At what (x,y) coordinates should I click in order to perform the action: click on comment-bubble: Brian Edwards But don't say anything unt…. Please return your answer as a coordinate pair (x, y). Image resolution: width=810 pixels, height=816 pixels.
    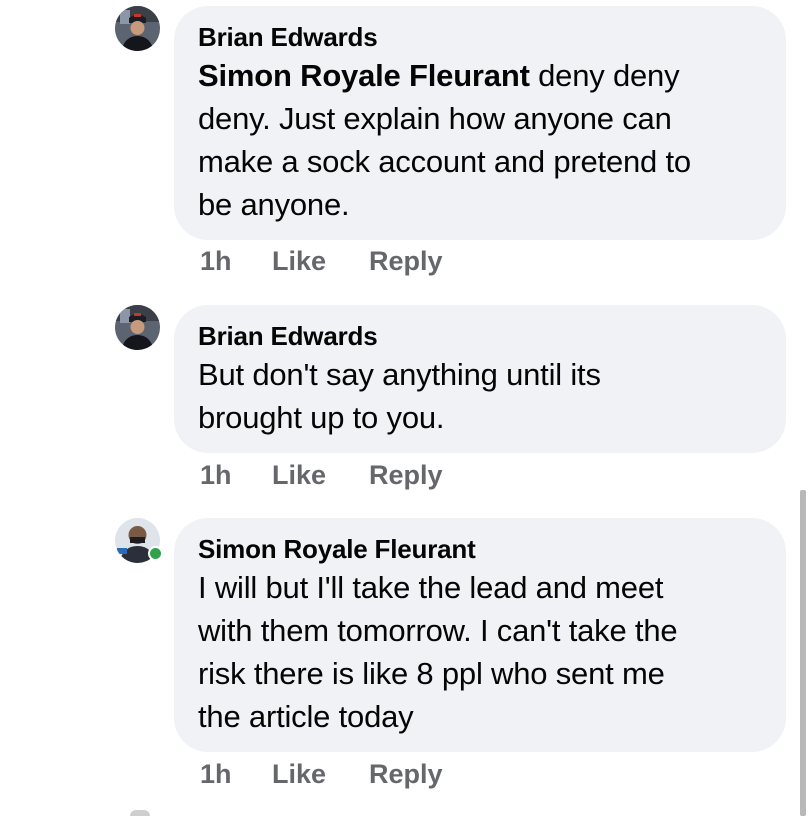
    Looking at the image, I should click on (480, 379).